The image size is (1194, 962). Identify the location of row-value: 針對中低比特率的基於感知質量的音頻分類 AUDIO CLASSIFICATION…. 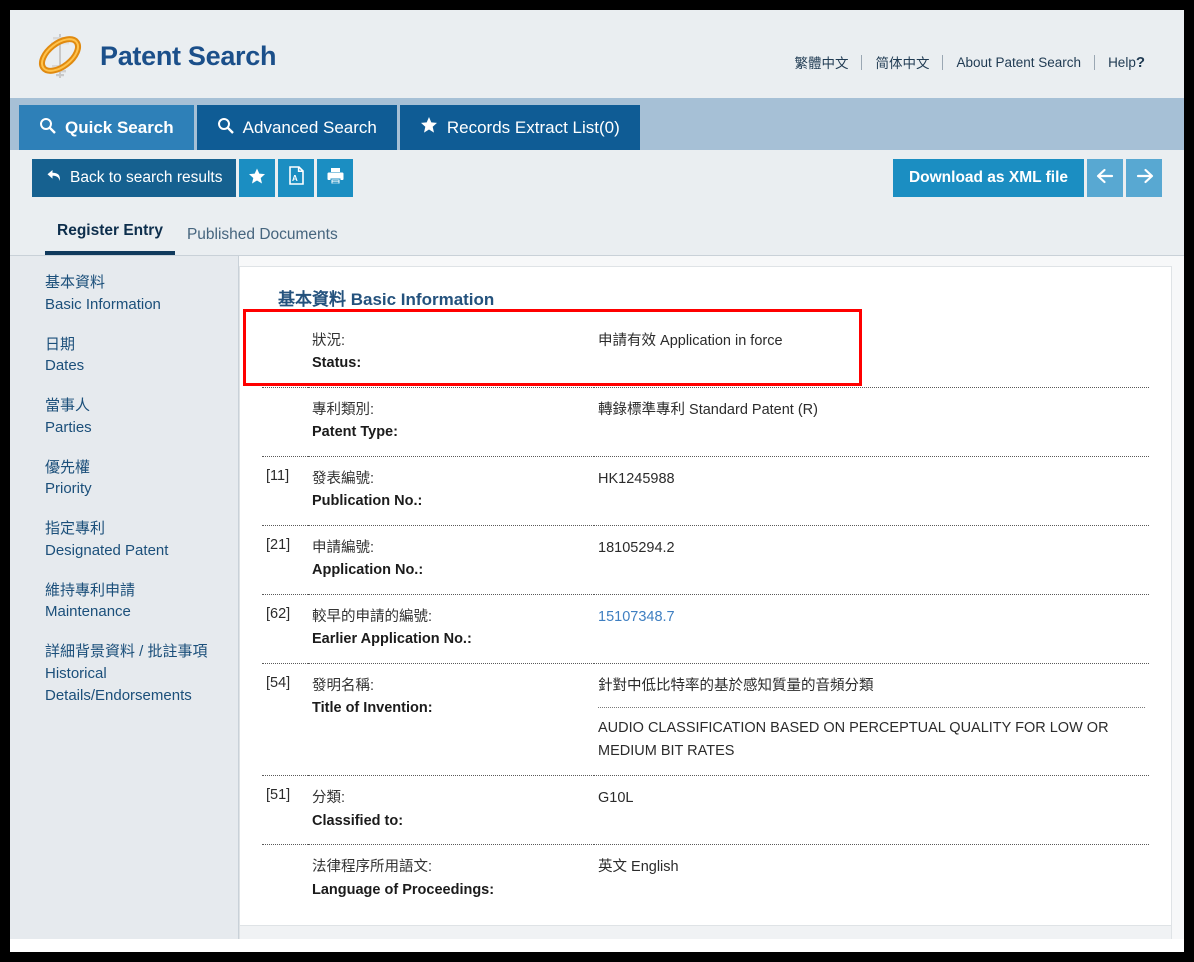
(871, 719).